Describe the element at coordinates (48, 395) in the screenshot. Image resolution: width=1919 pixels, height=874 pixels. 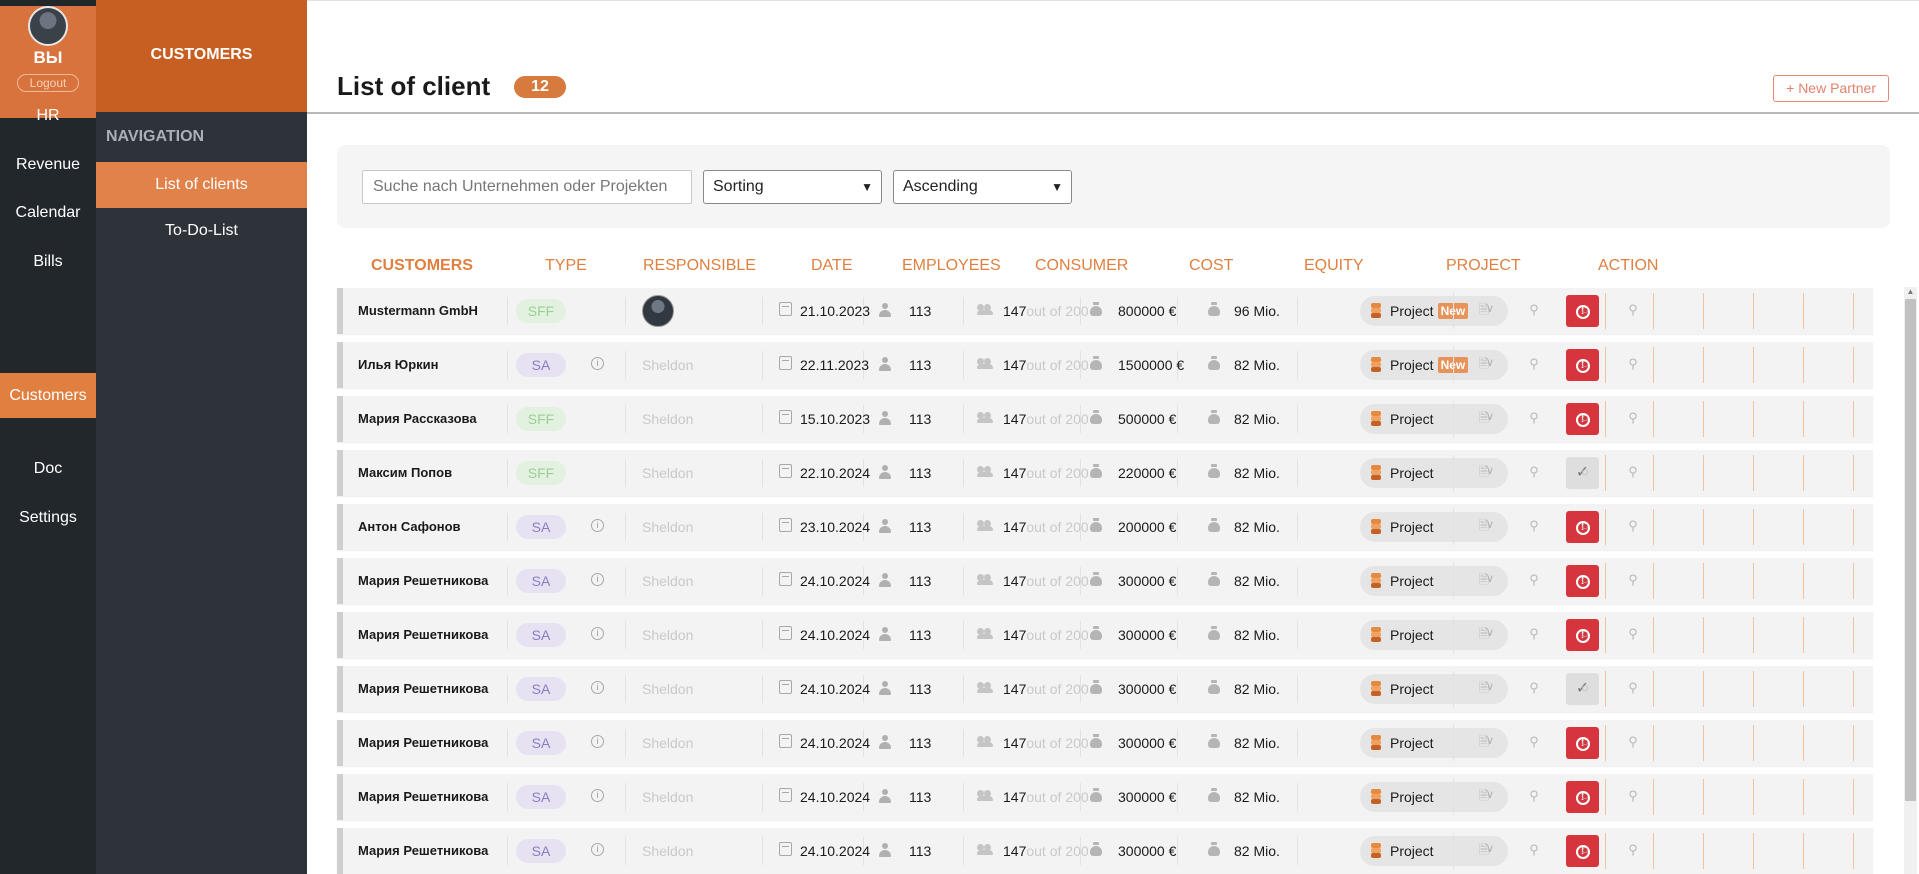
I see `rail-item-customers: Customers` at that location.